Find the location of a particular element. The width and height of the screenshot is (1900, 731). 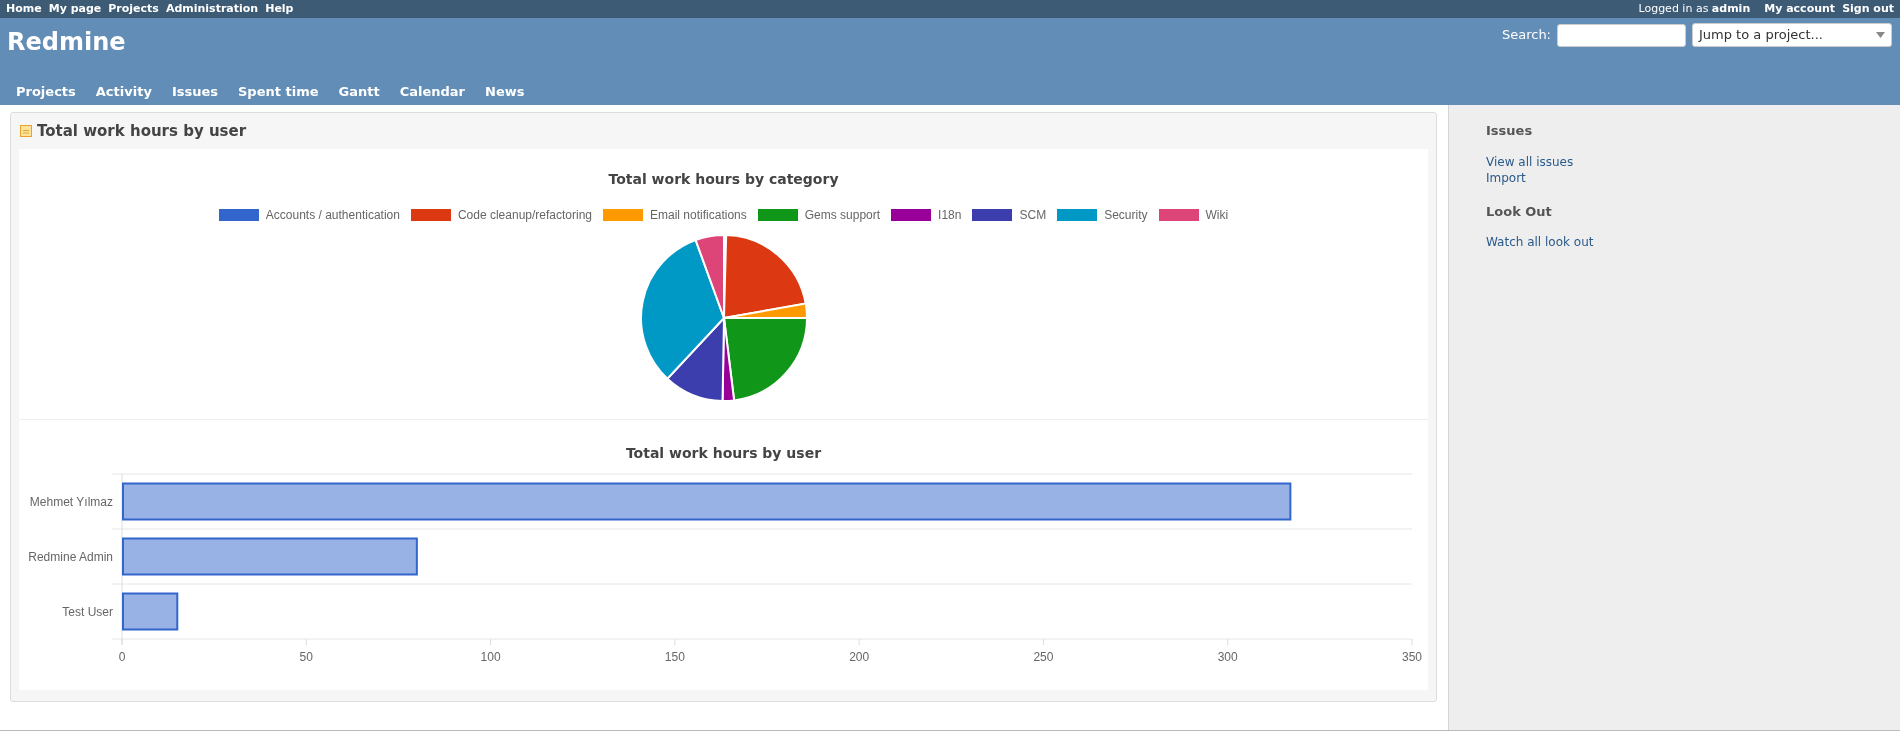

legend-label: Accounts / authentication is located at coordinates (332, 215).